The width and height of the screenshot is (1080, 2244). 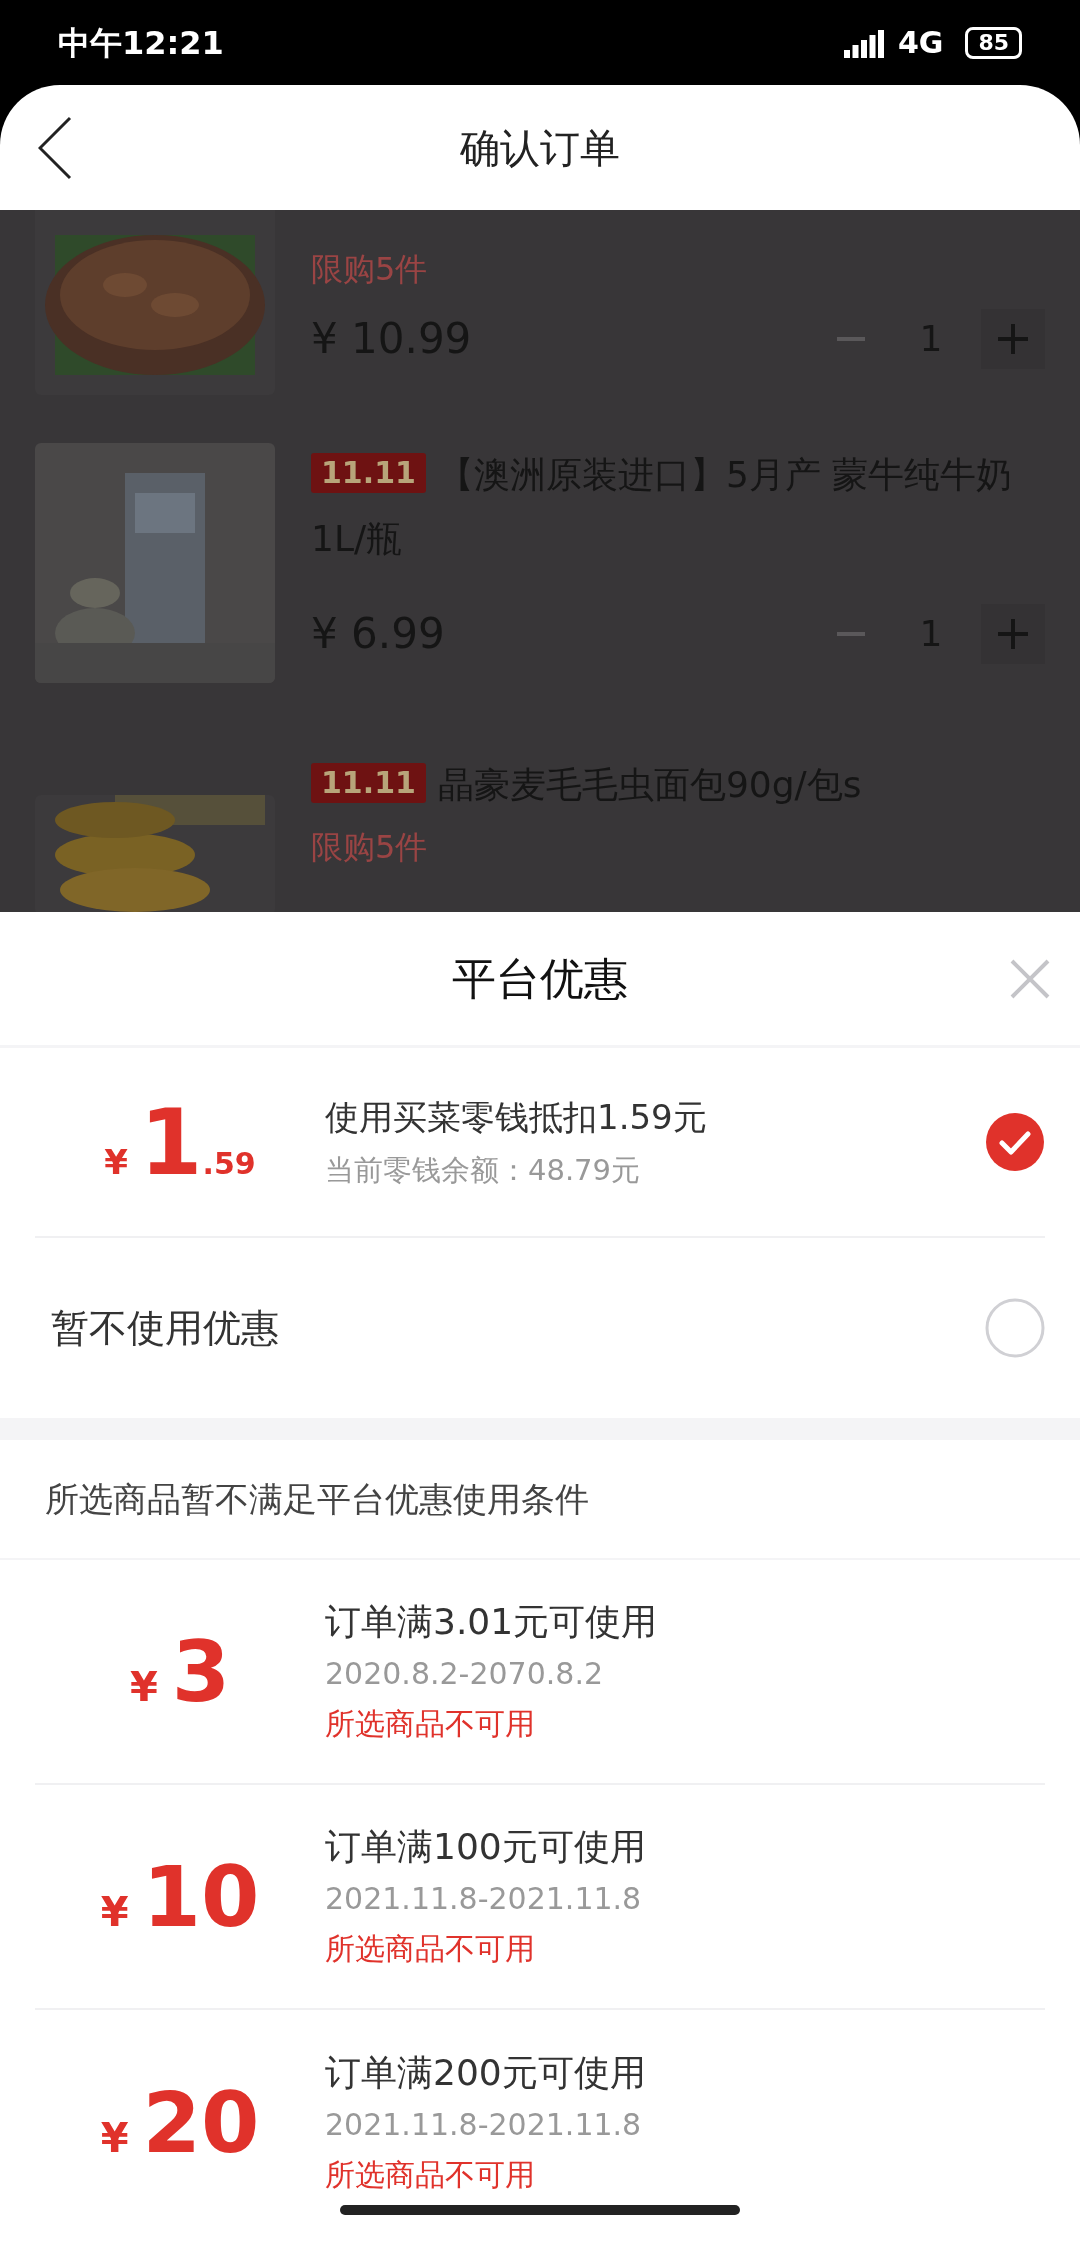 What do you see at coordinates (165, 1328) in the screenshot?
I see `option-label: 暂不使用优惠` at bounding box center [165, 1328].